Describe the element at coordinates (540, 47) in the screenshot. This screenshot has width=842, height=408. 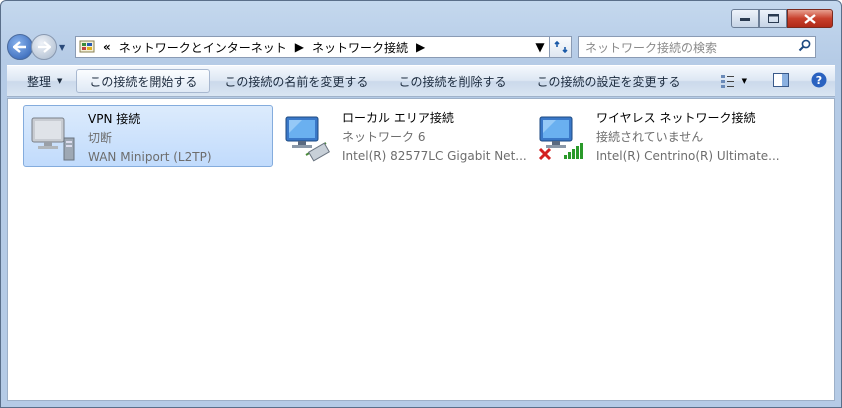
I see `address-dropdown-icon: ▼` at that location.